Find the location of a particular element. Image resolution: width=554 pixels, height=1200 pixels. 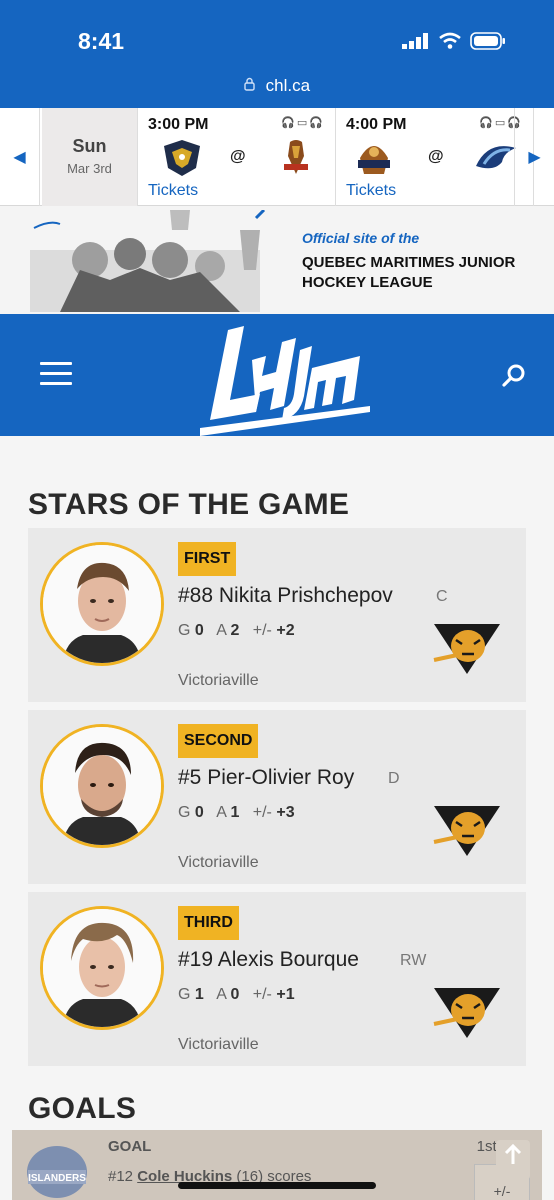

caret-right-icon: ▶ is located at coordinates (534, 157).